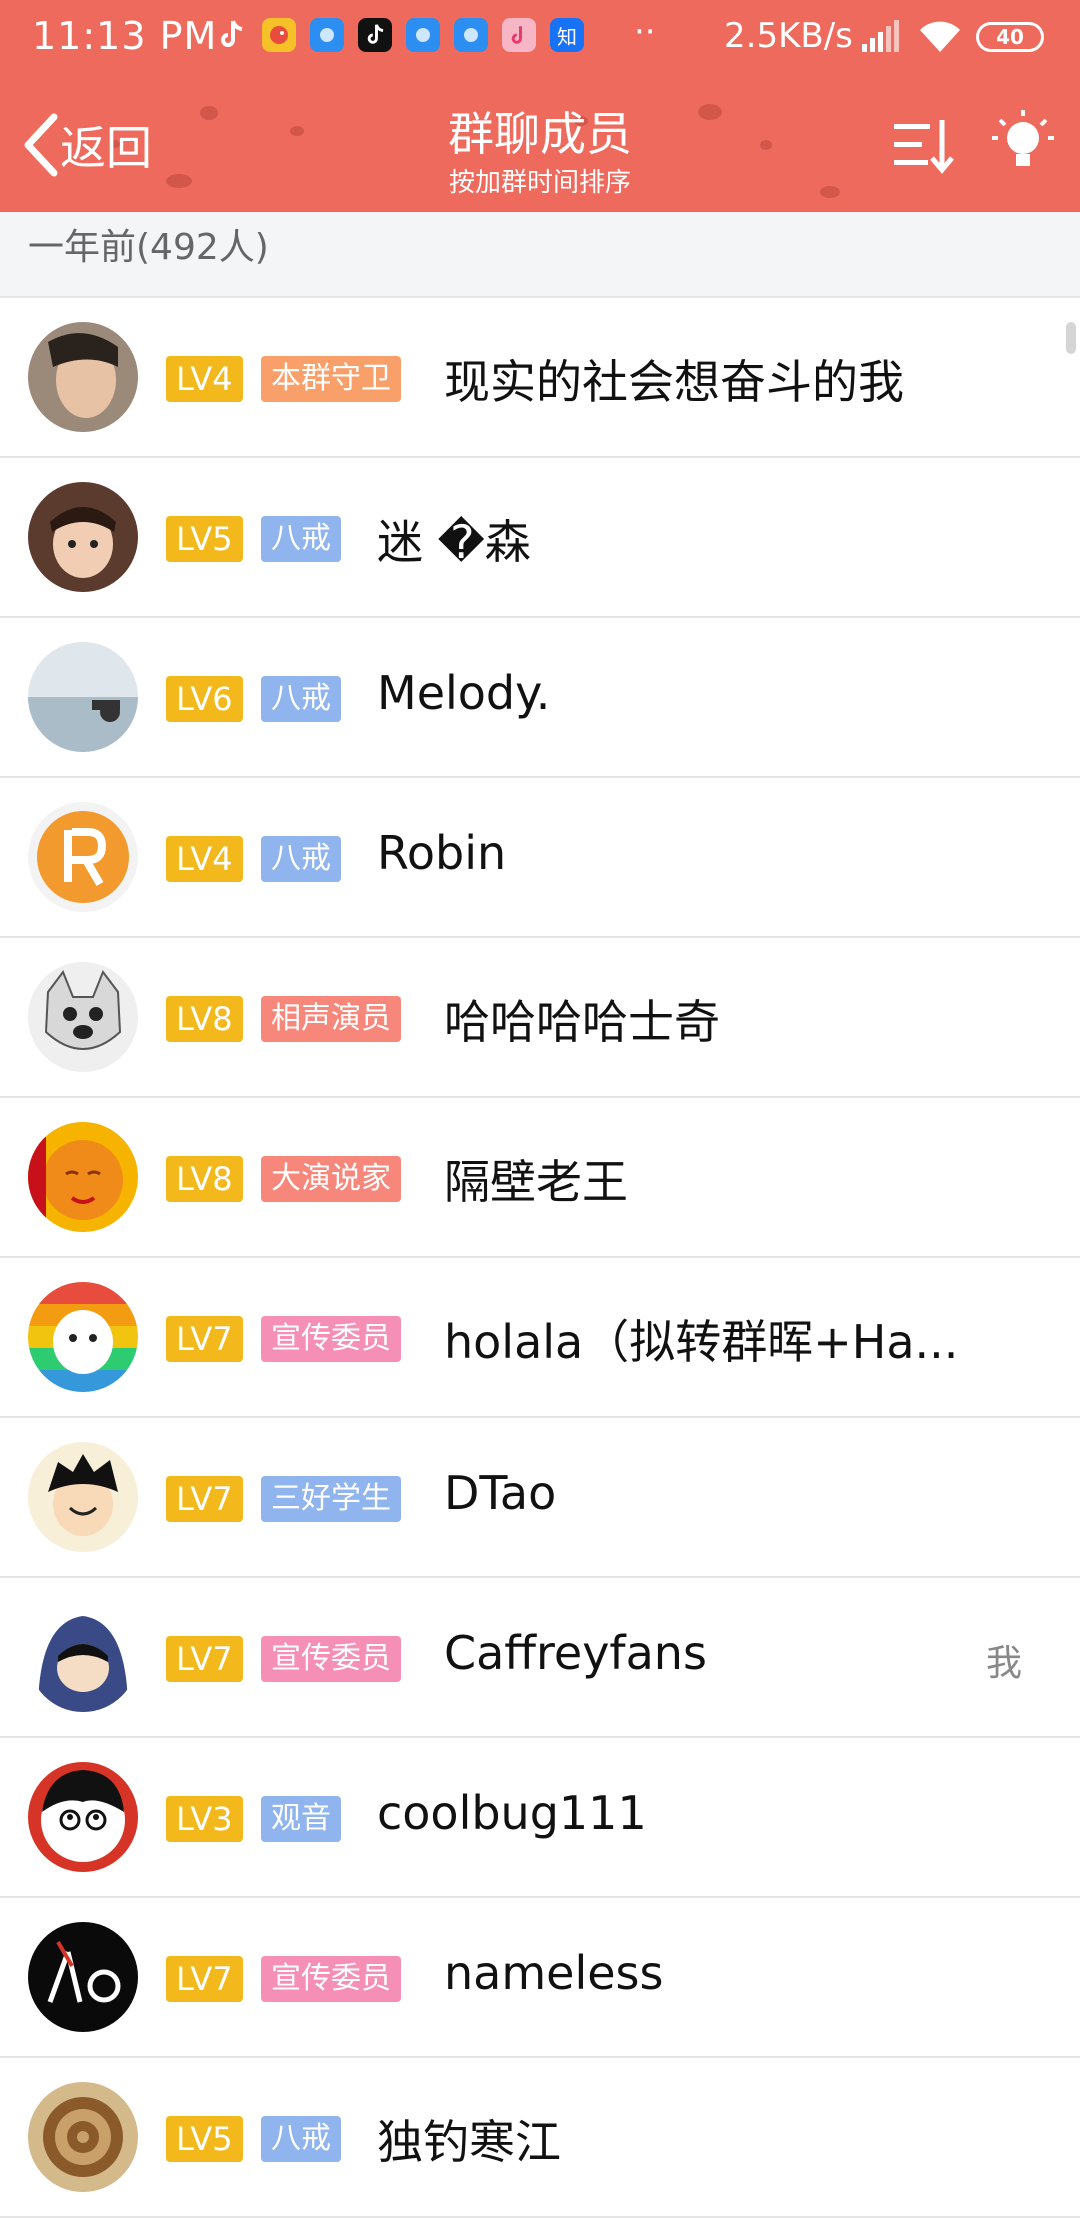  Describe the element at coordinates (567, 35) in the screenshot. I see `zhihu-icon: 知` at that location.